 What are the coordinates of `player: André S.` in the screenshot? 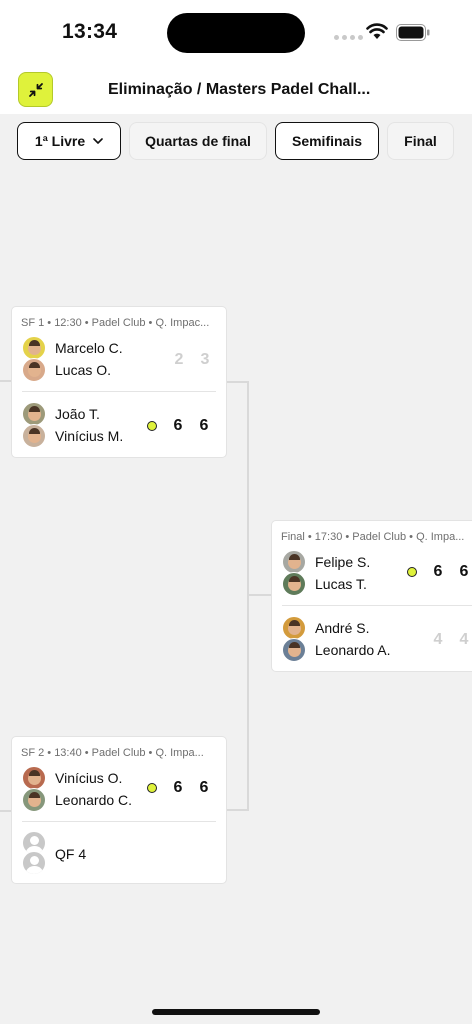 It's located at (326, 628).